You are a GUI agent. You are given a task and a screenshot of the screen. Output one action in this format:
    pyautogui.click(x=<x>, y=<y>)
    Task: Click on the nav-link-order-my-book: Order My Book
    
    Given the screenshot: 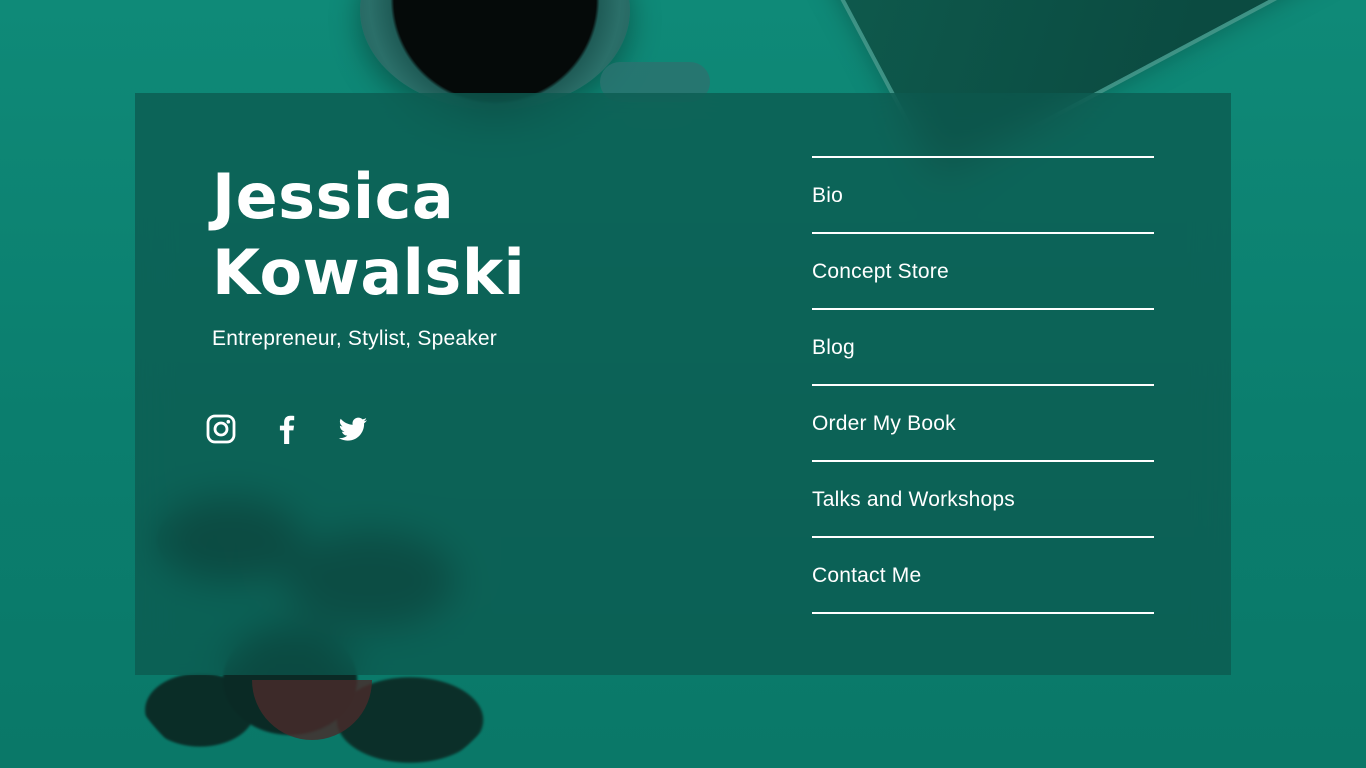 What is the action you would take?
    pyautogui.click(x=983, y=423)
    